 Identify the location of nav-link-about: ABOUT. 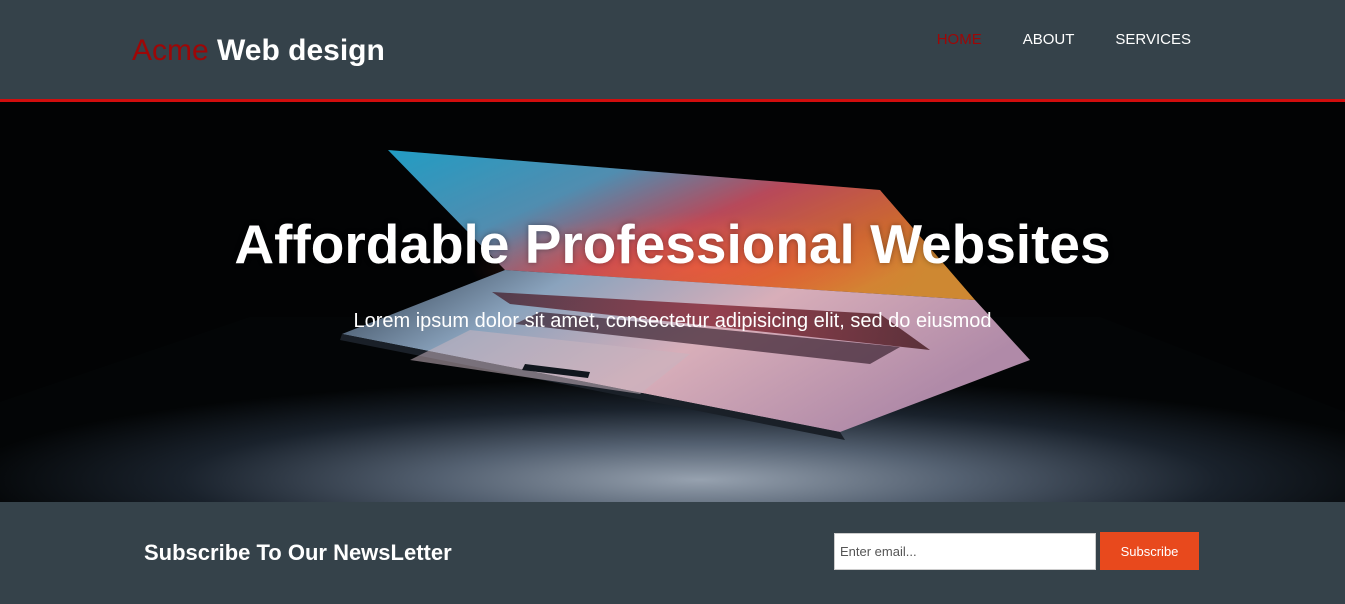
(1049, 40).